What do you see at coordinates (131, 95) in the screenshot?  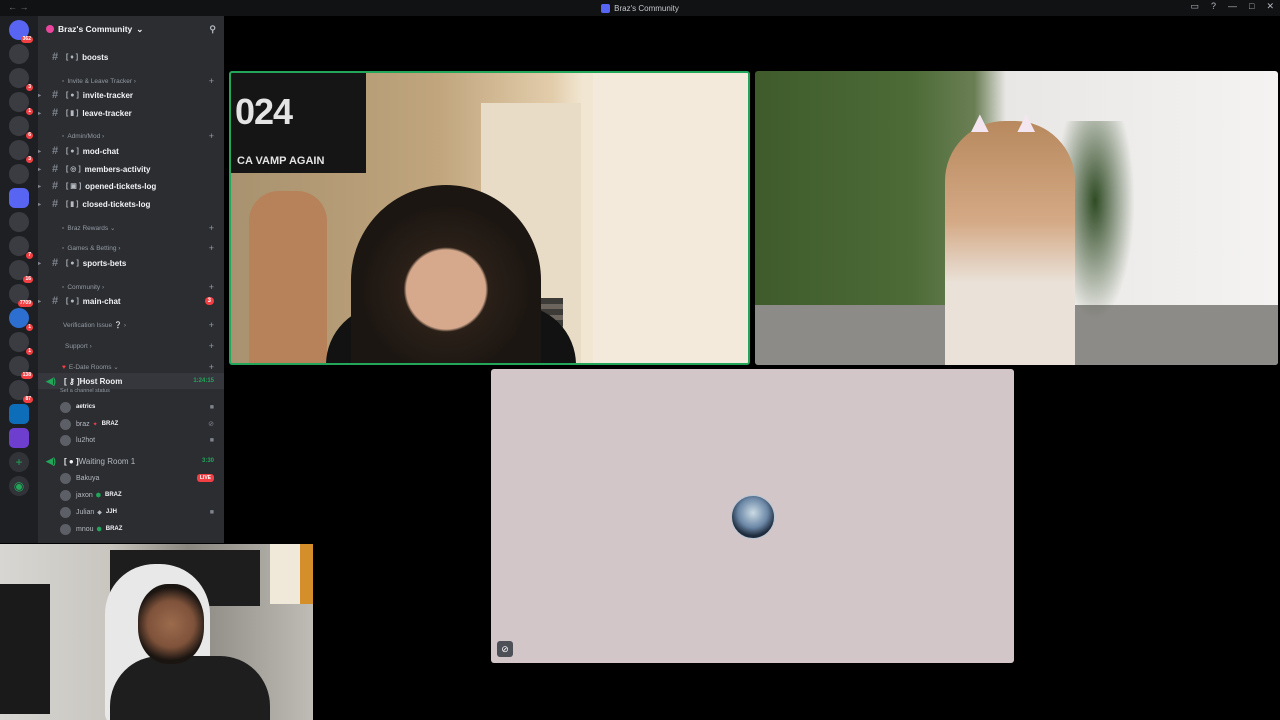 I see `channel-invite-tracker: ▸ # [ ● ] invite-tracker` at bounding box center [131, 95].